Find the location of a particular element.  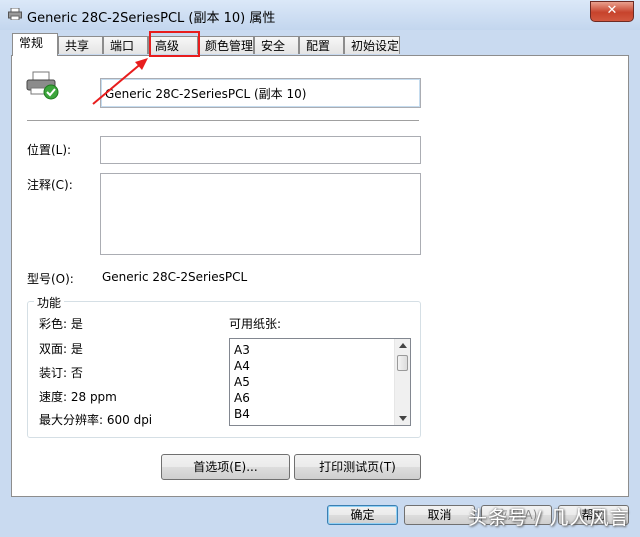

printer-icon is located at coordinates (15, 14).